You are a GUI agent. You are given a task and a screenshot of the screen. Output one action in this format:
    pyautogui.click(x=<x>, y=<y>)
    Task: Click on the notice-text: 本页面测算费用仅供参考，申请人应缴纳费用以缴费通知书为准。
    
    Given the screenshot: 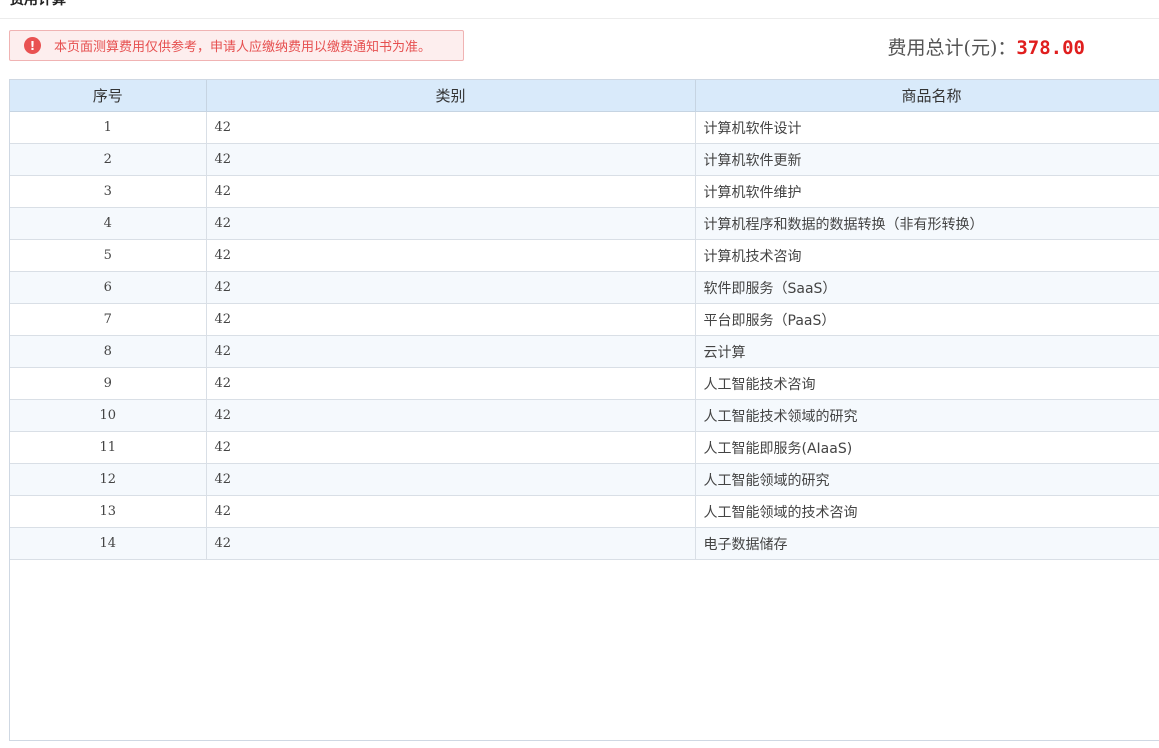 What is the action you would take?
    pyautogui.click(x=243, y=47)
    